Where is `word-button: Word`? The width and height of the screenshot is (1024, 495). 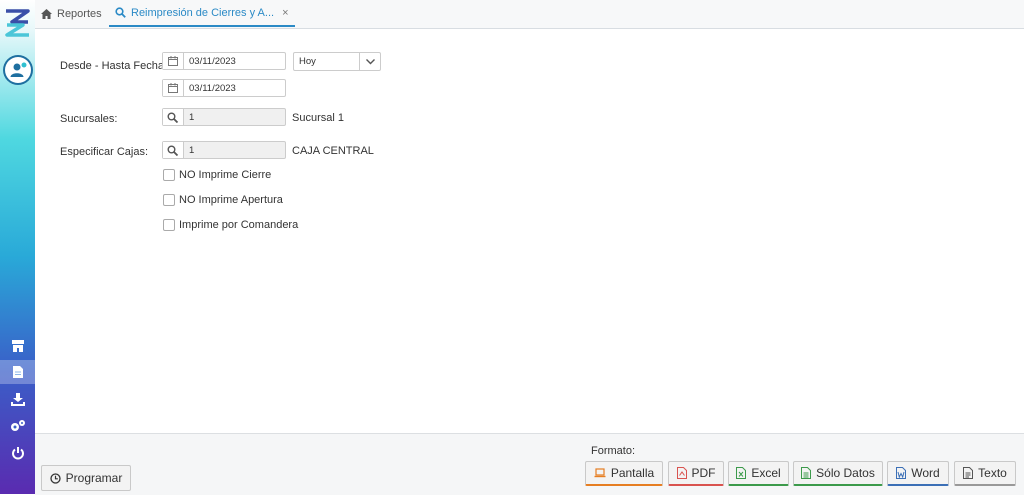
word-button: Word is located at coordinates (918, 473).